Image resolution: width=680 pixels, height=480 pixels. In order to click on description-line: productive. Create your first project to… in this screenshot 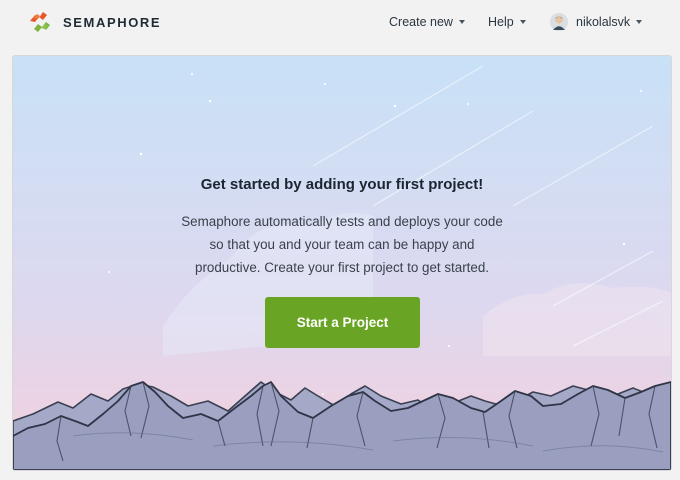, I will do `click(342, 267)`.